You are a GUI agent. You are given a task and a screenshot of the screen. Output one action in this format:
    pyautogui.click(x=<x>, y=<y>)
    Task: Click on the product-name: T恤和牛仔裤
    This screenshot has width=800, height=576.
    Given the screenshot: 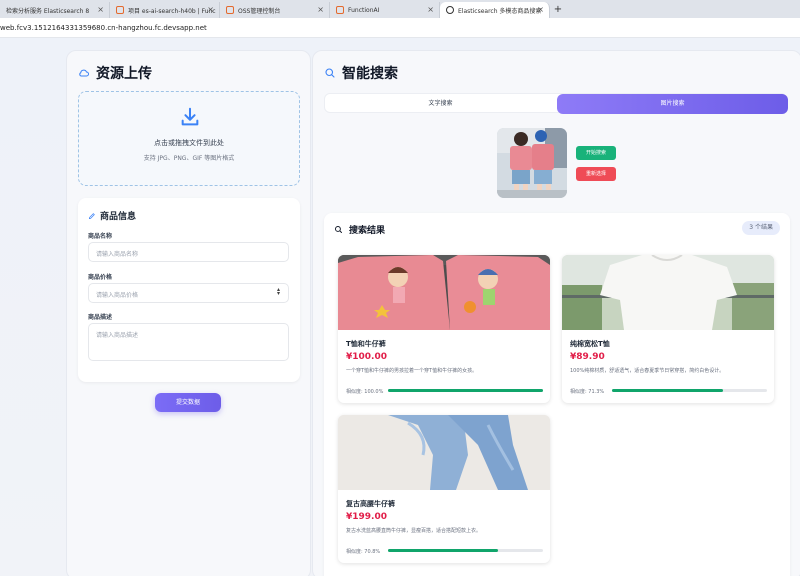 What is the action you would take?
    pyautogui.click(x=366, y=344)
    